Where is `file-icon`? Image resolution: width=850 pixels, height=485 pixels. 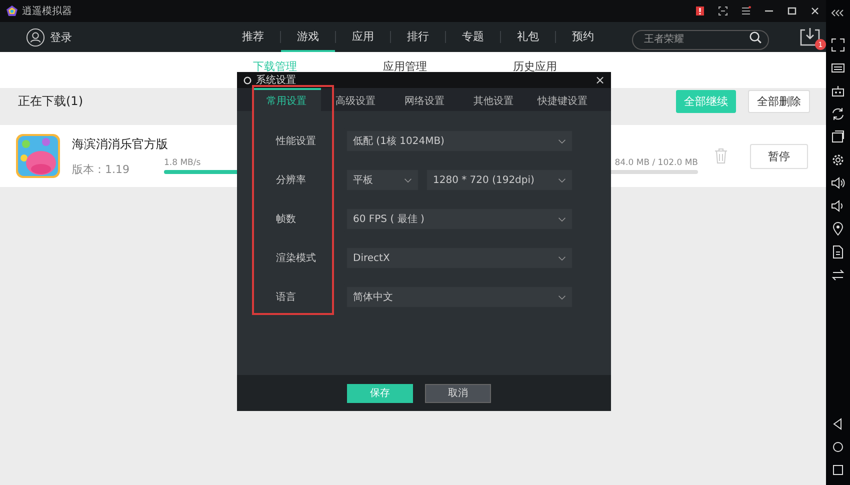 file-icon is located at coordinates (838, 252).